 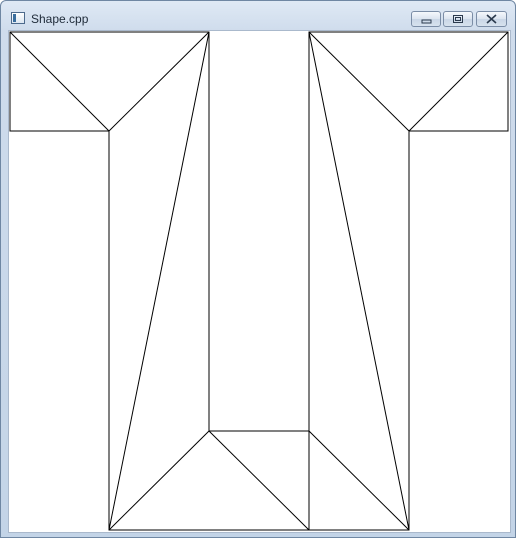 What do you see at coordinates (60, 19) in the screenshot?
I see `window-title: Shape.cpp` at bounding box center [60, 19].